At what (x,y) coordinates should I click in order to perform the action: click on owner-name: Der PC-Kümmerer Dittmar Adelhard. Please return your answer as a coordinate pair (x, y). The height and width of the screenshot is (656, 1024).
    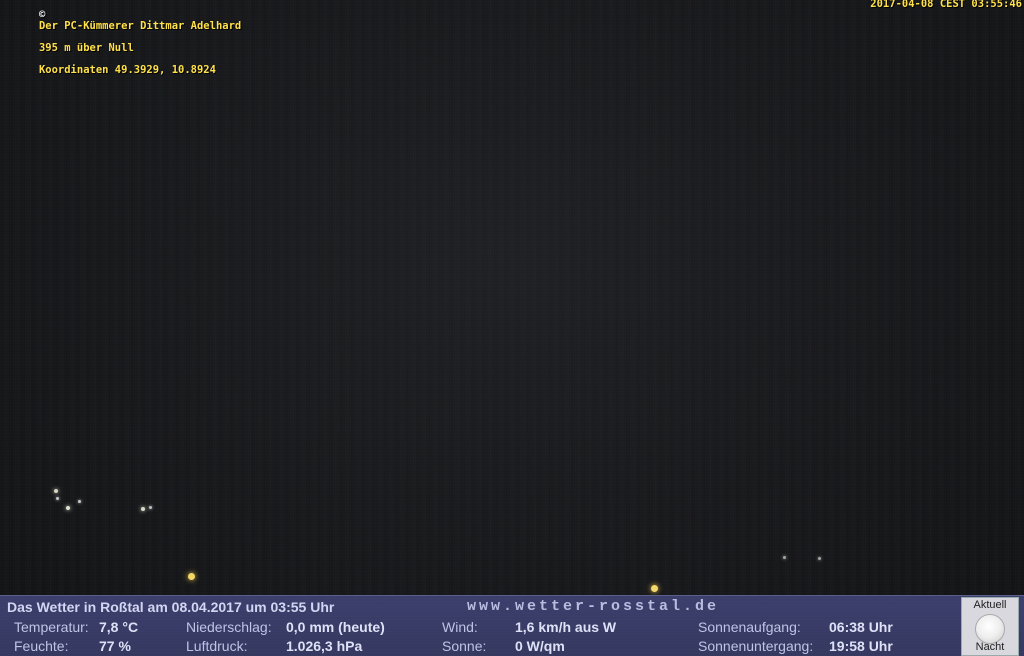
    Looking at the image, I should click on (140, 26).